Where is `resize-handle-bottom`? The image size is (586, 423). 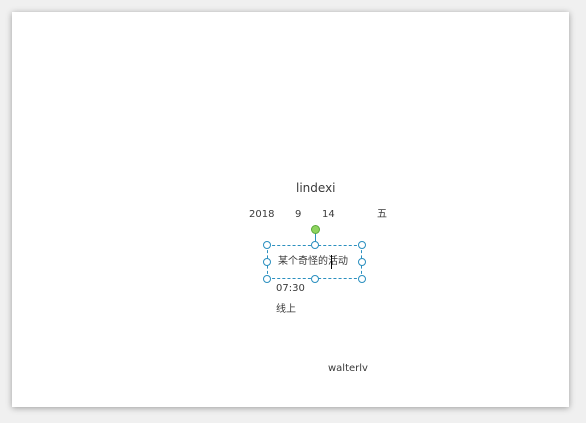
resize-handle-bottom is located at coordinates (315, 279).